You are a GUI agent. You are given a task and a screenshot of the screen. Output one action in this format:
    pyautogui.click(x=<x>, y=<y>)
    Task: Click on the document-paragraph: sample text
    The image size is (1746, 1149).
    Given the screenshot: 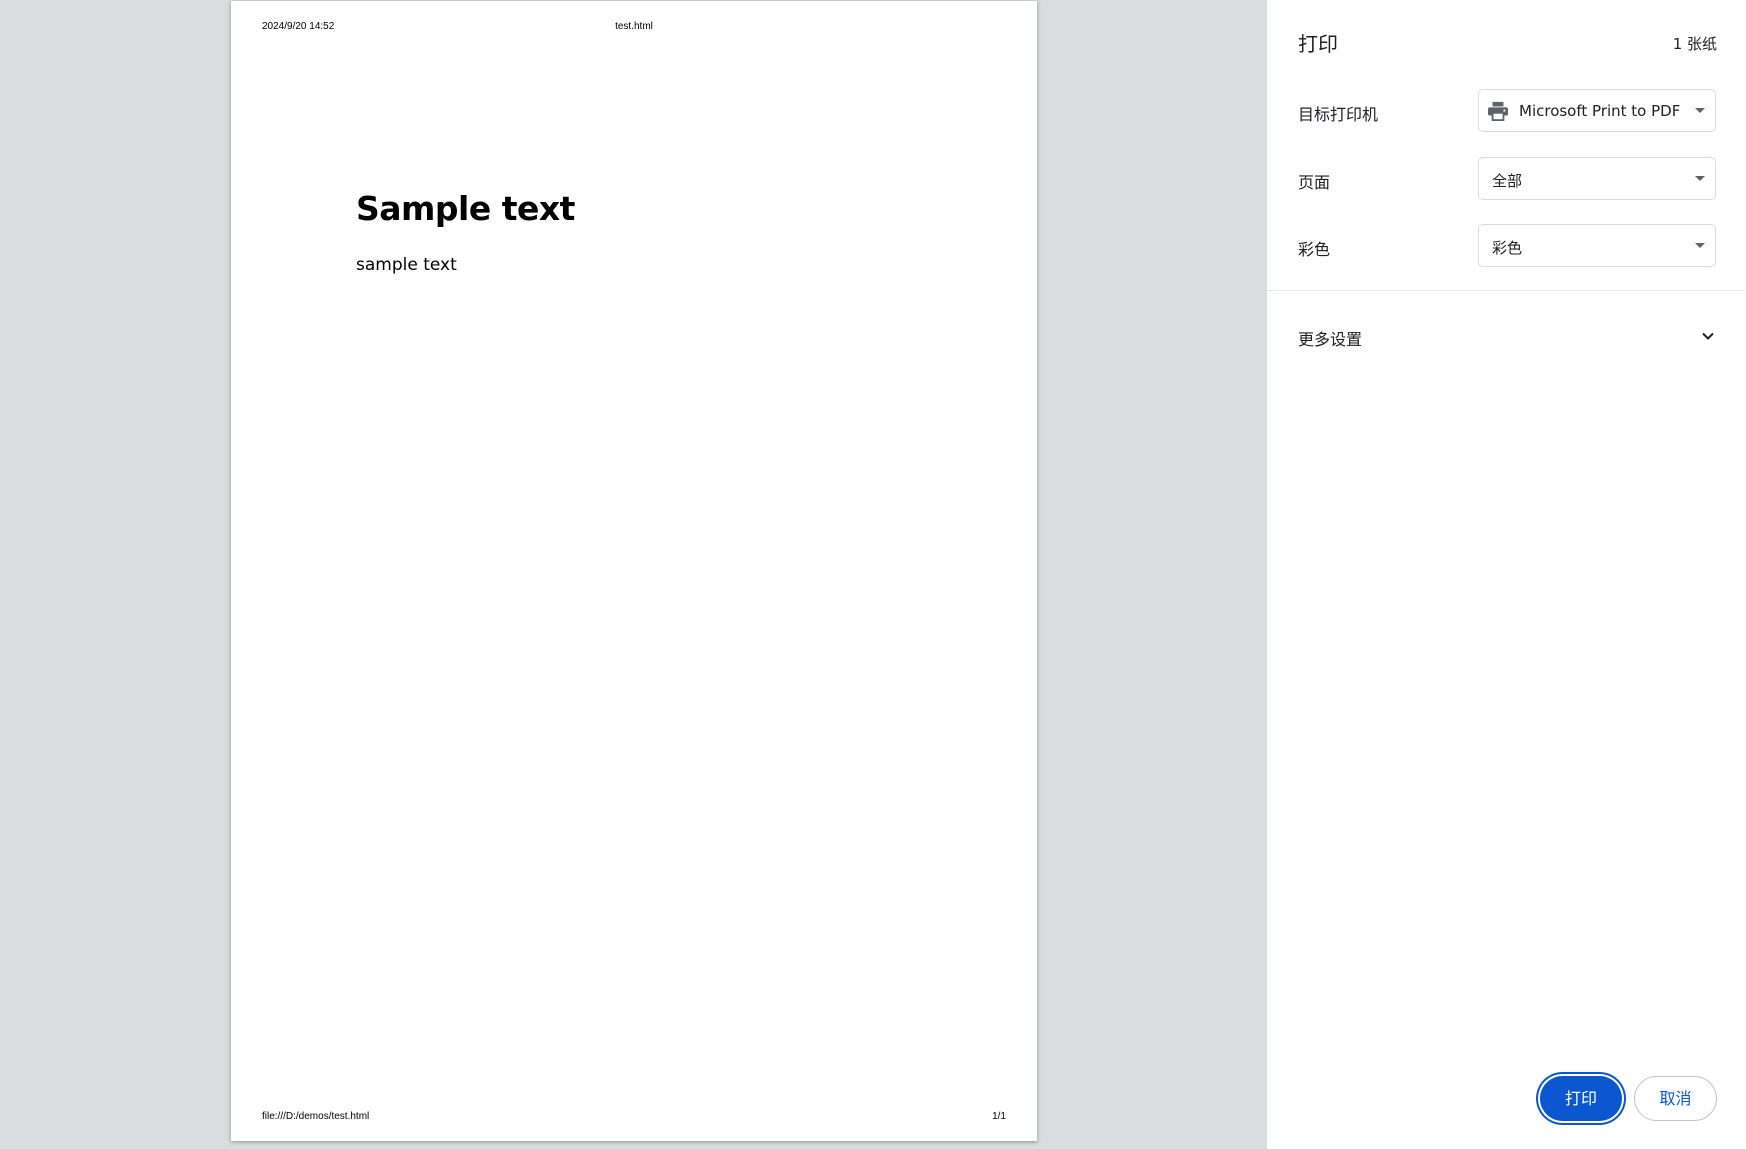 What is the action you would take?
    pyautogui.click(x=406, y=265)
    